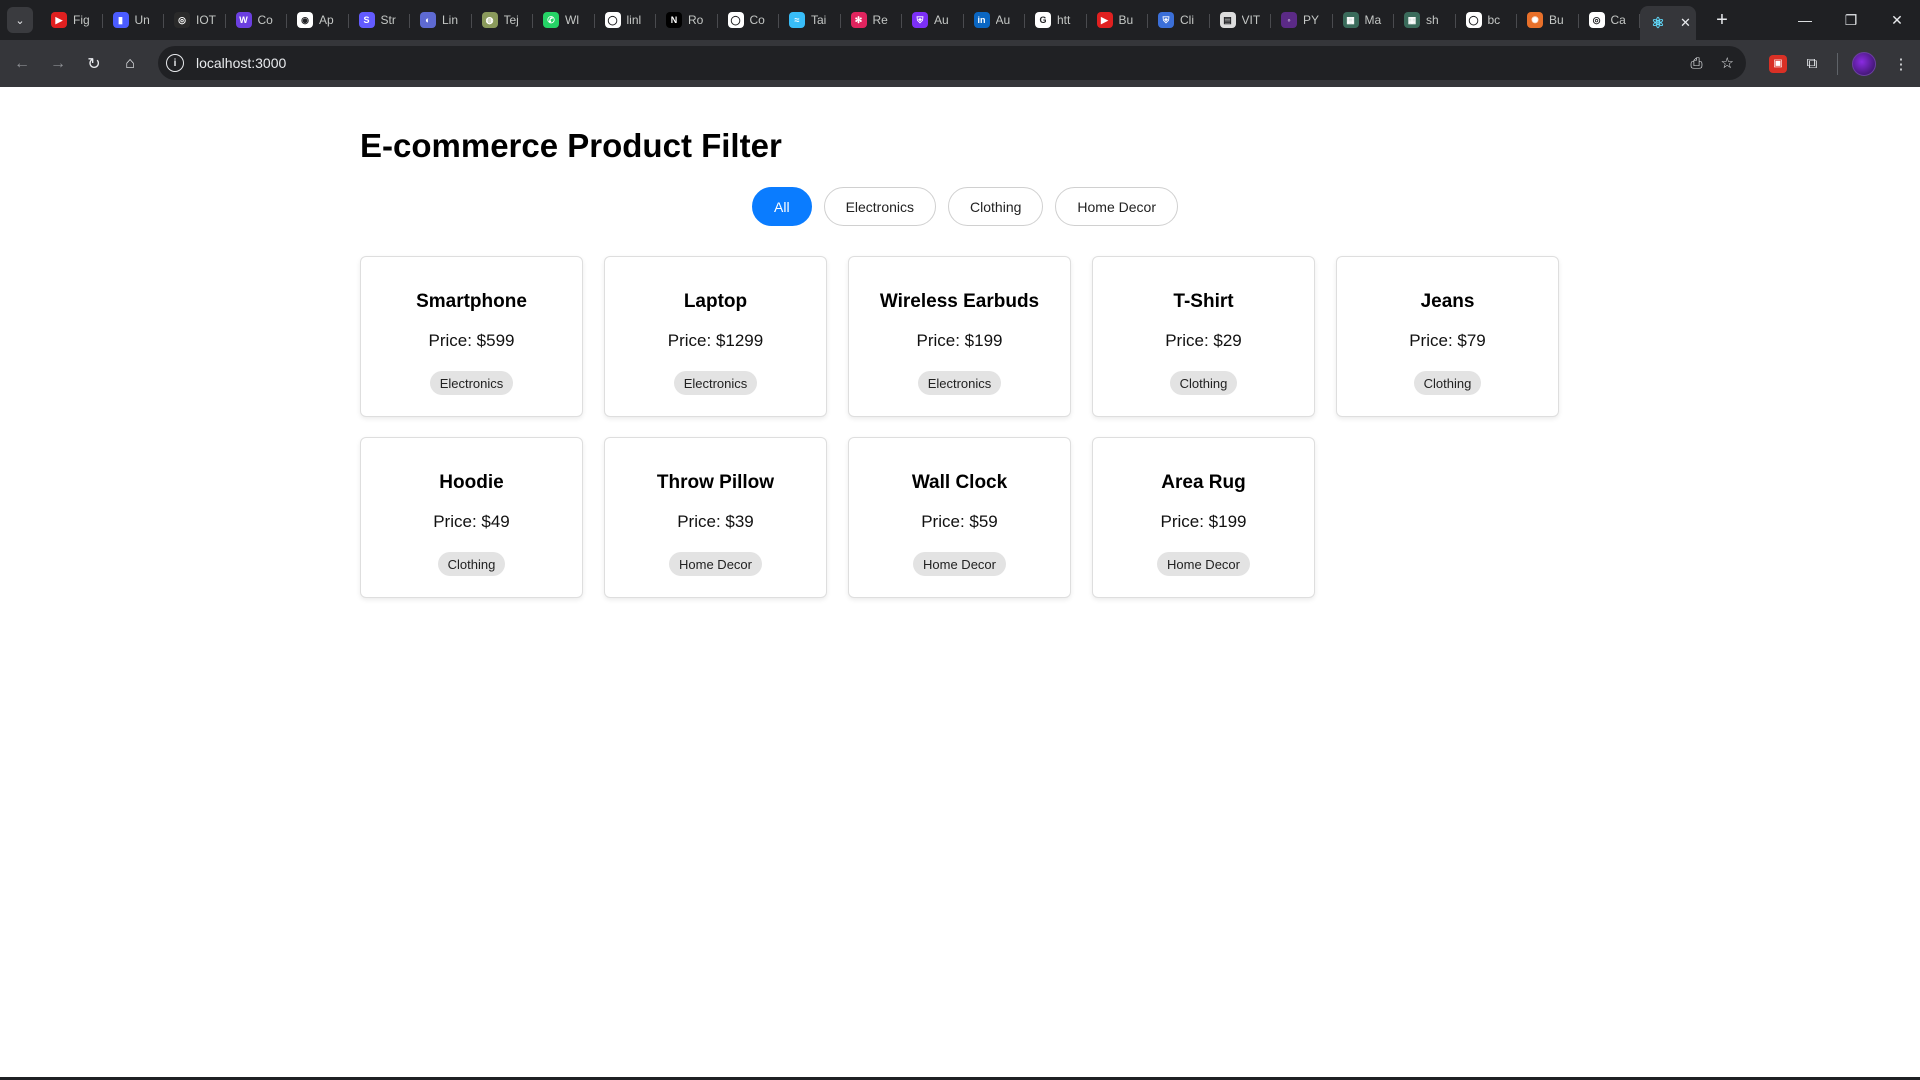 Image resolution: width=1920 pixels, height=1080 pixels. I want to click on browser-tab: ◎ Ca, so click(1610, 20).